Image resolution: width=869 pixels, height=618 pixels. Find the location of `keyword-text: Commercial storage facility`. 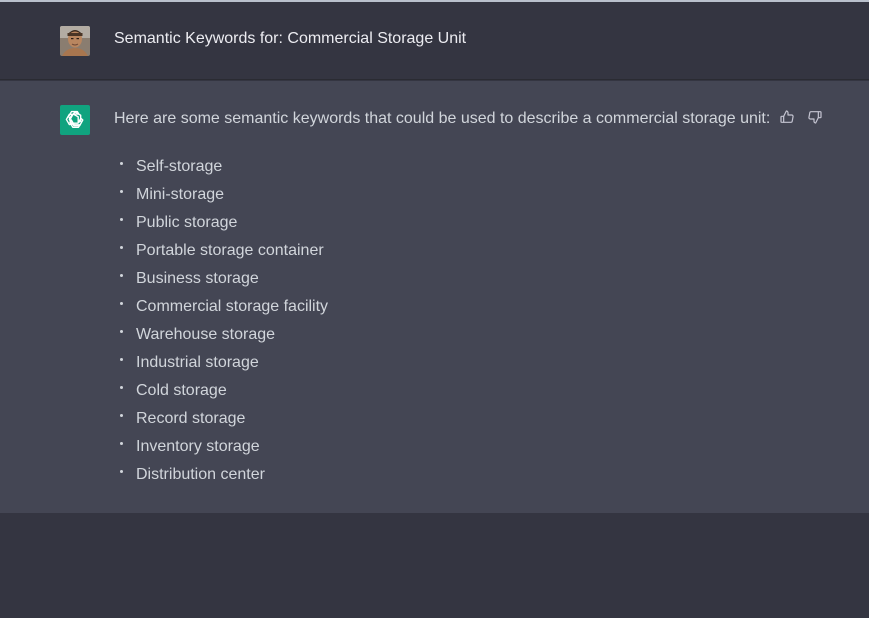

keyword-text: Commercial storage facility is located at coordinates (232, 306).